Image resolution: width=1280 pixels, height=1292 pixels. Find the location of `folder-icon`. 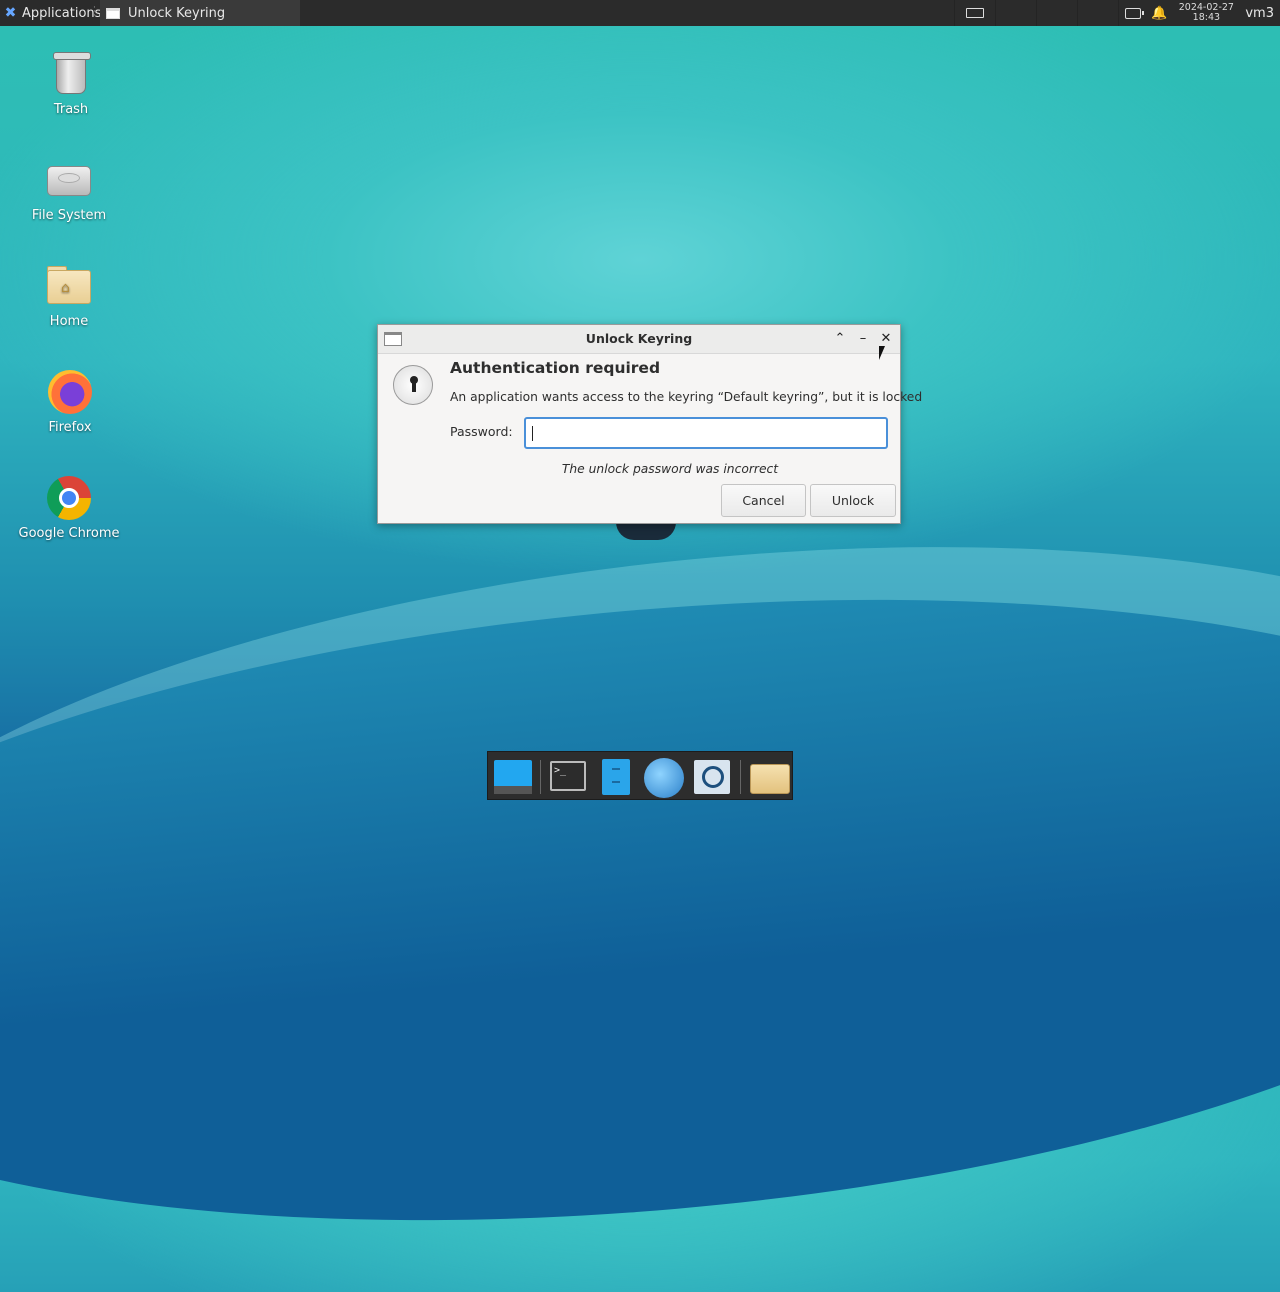

folder-icon is located at coordinates (770, 779).